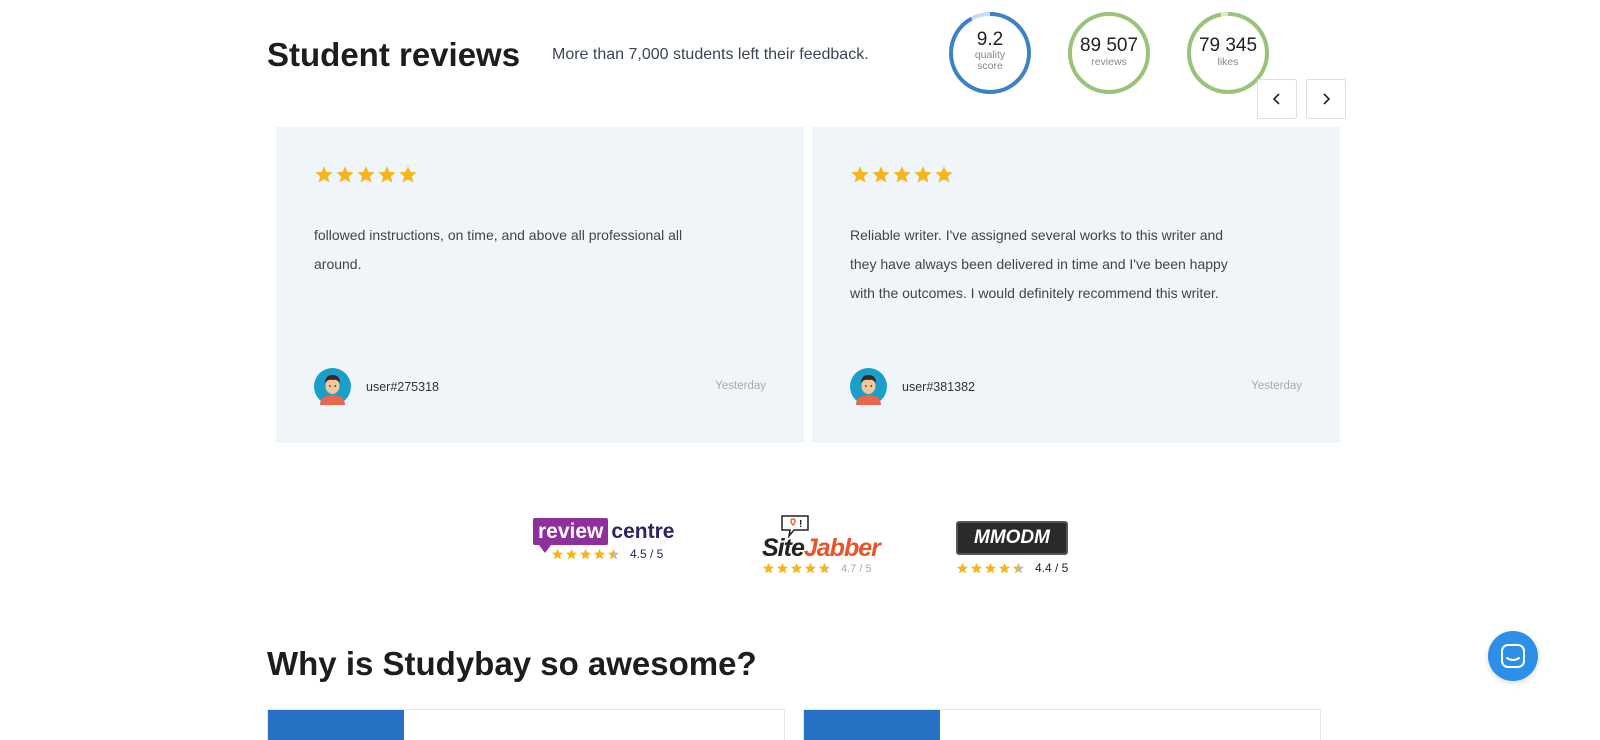 The image size is (1600, 740). Describe the element at coordinates (571, 531) in the screenshot. I see `reviewcentre-wordmark-badge: review` at that location.